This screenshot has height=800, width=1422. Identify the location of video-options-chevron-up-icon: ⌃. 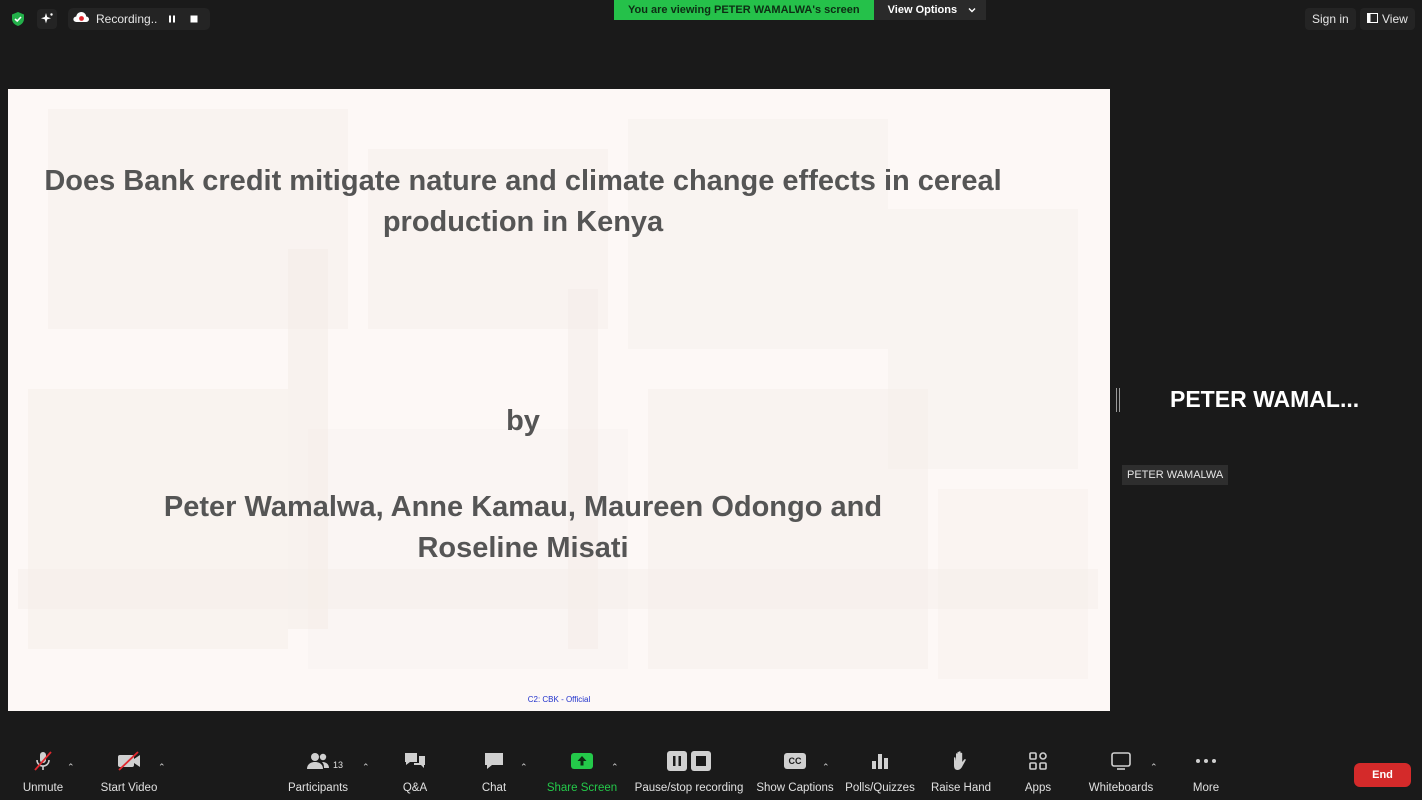
(162, 767).